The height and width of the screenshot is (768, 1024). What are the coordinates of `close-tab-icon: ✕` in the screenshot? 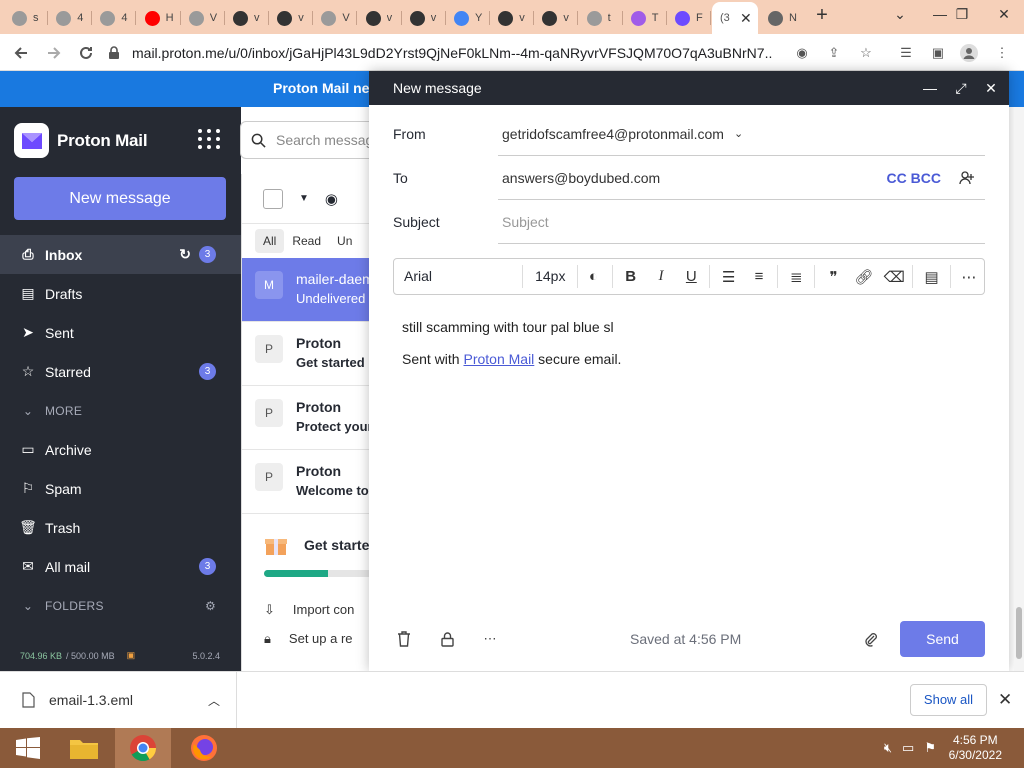 It's located at (746, 18).